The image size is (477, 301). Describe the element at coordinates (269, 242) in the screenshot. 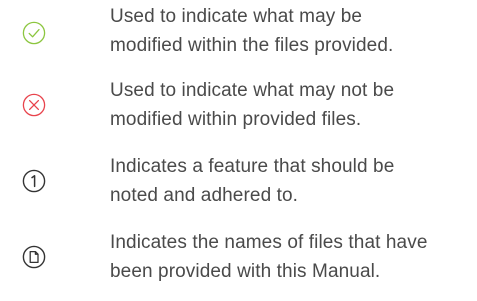

I see `description-line: Indicates the names of files that have` at that location.